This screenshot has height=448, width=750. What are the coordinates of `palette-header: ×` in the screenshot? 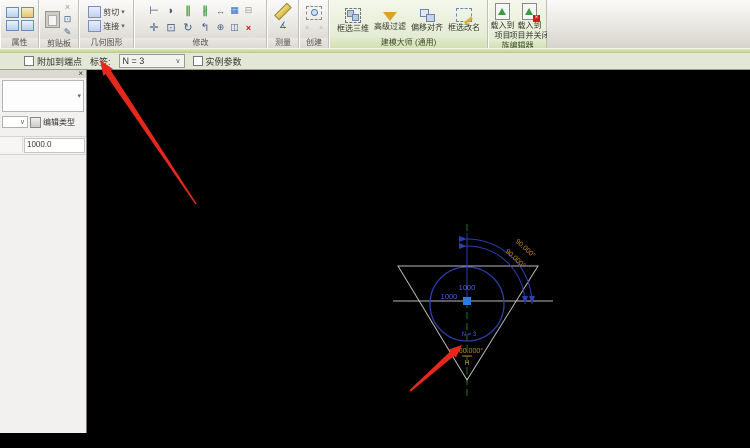 It's located at (43, 74).